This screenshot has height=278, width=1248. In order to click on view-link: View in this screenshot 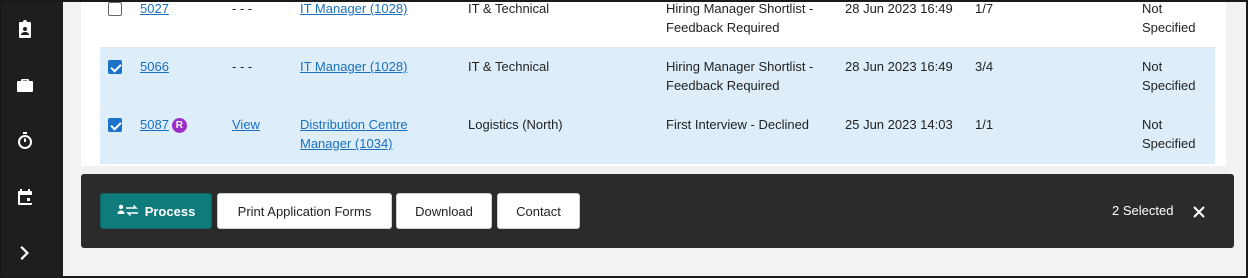, I will do `click(246, 124)`.